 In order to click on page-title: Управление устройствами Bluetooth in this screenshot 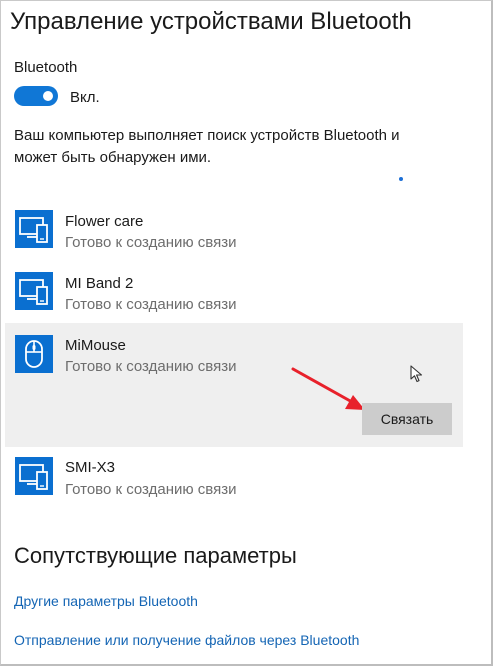, I will do `click(211, 21)`.